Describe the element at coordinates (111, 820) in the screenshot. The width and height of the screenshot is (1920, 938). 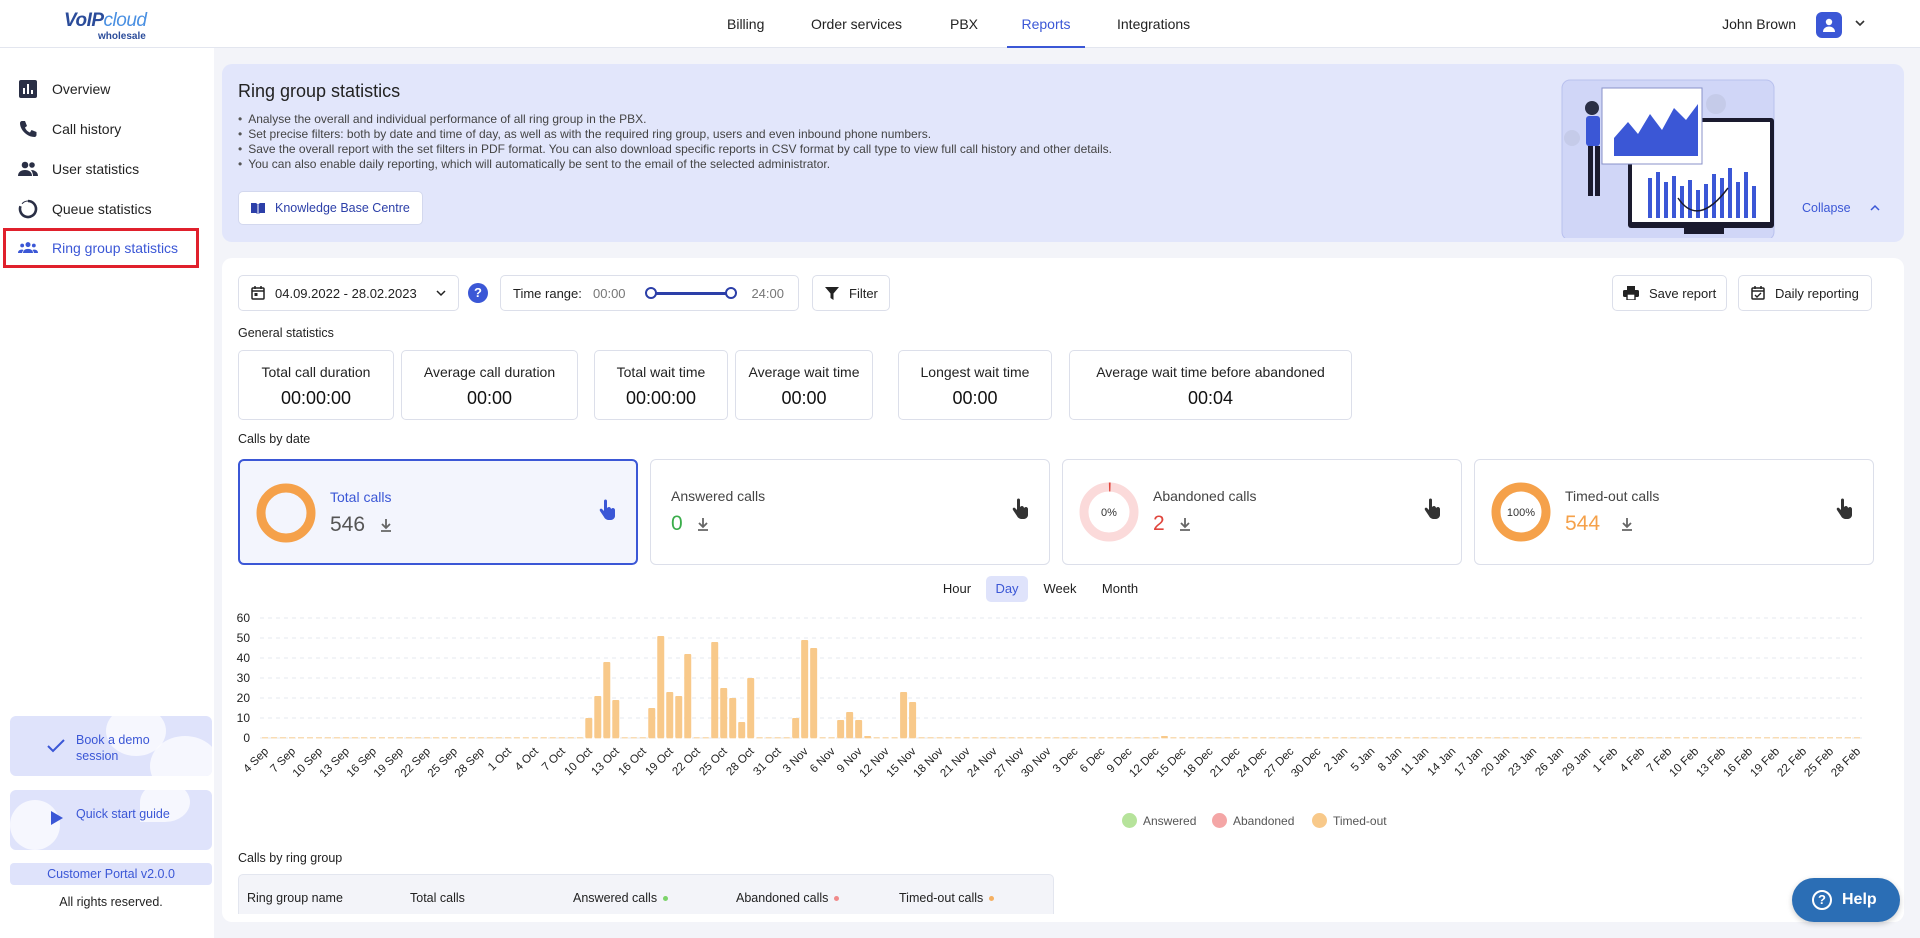
I see `quick-start-card: Quick start guide` at that location.